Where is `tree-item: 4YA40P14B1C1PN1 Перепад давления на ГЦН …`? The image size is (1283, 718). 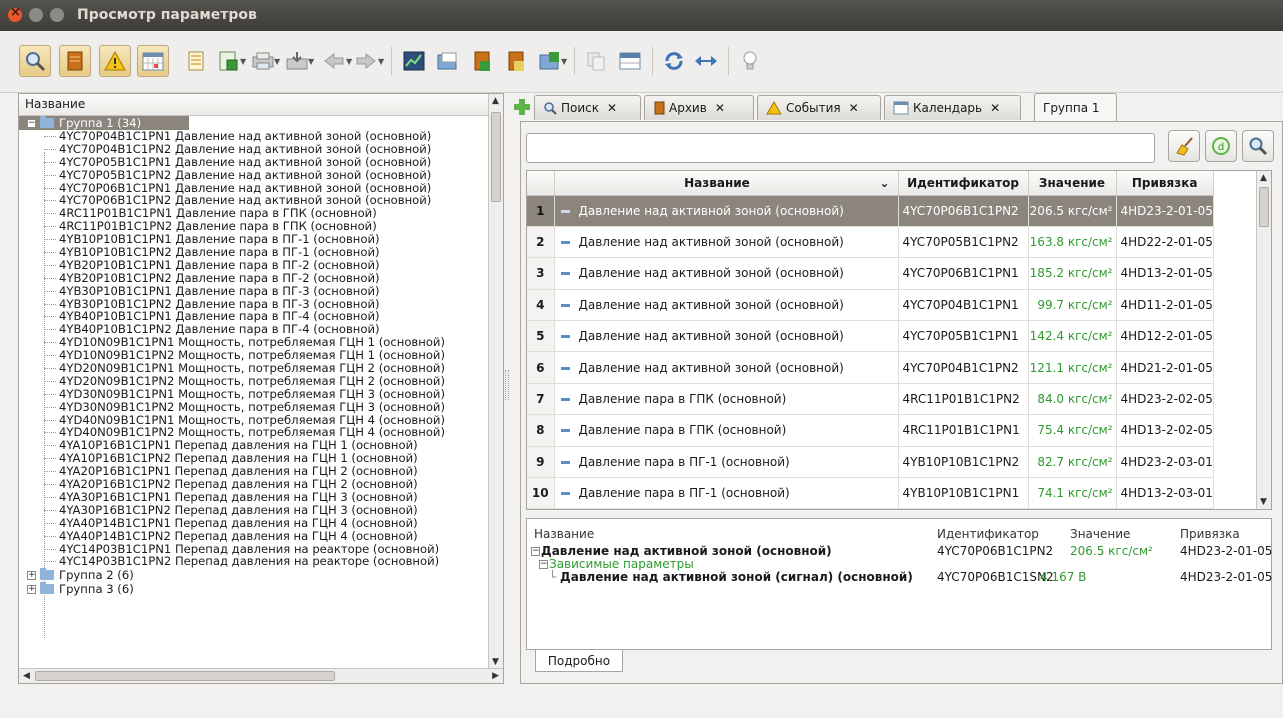
tree-item: 4YA40P14B1C1PN1 Перепад давления на ГЦН … is located at coordinates (254, 523).